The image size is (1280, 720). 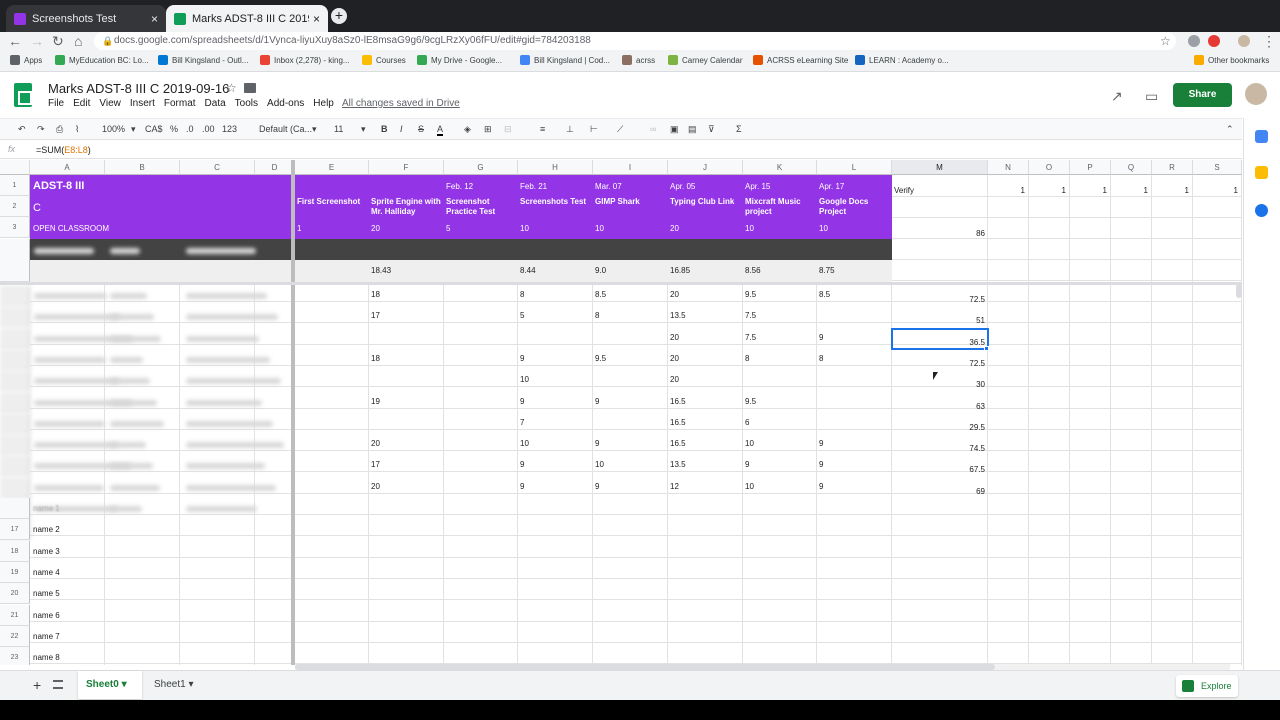 What do you see at coordinates (938, 469) in the screenshot?
I see `total-cell: 67.5` at bounding box center [938, 469].